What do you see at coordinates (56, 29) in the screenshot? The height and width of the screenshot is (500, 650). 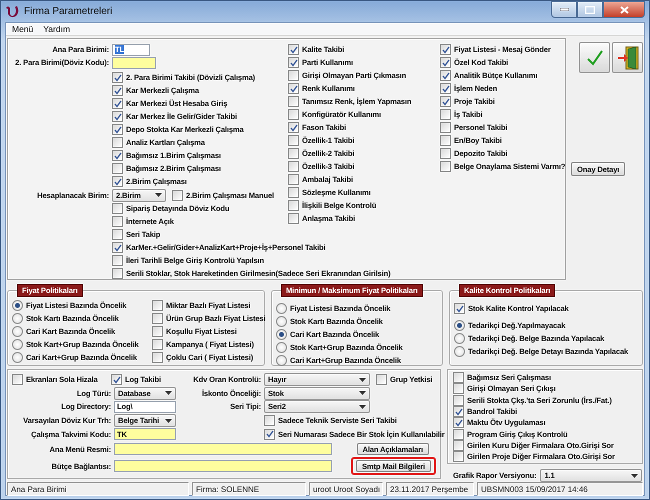 I see `menu-item: Yardım` at bounding box center [56, 29].